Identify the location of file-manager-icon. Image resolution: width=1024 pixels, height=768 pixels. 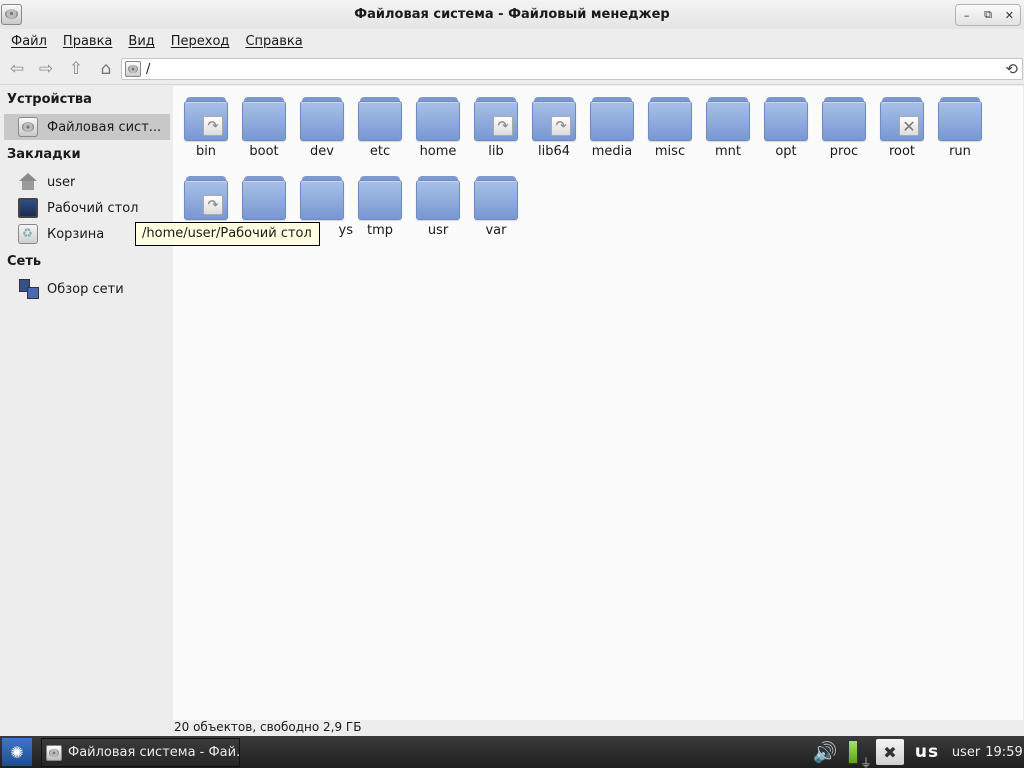
(54, 752).